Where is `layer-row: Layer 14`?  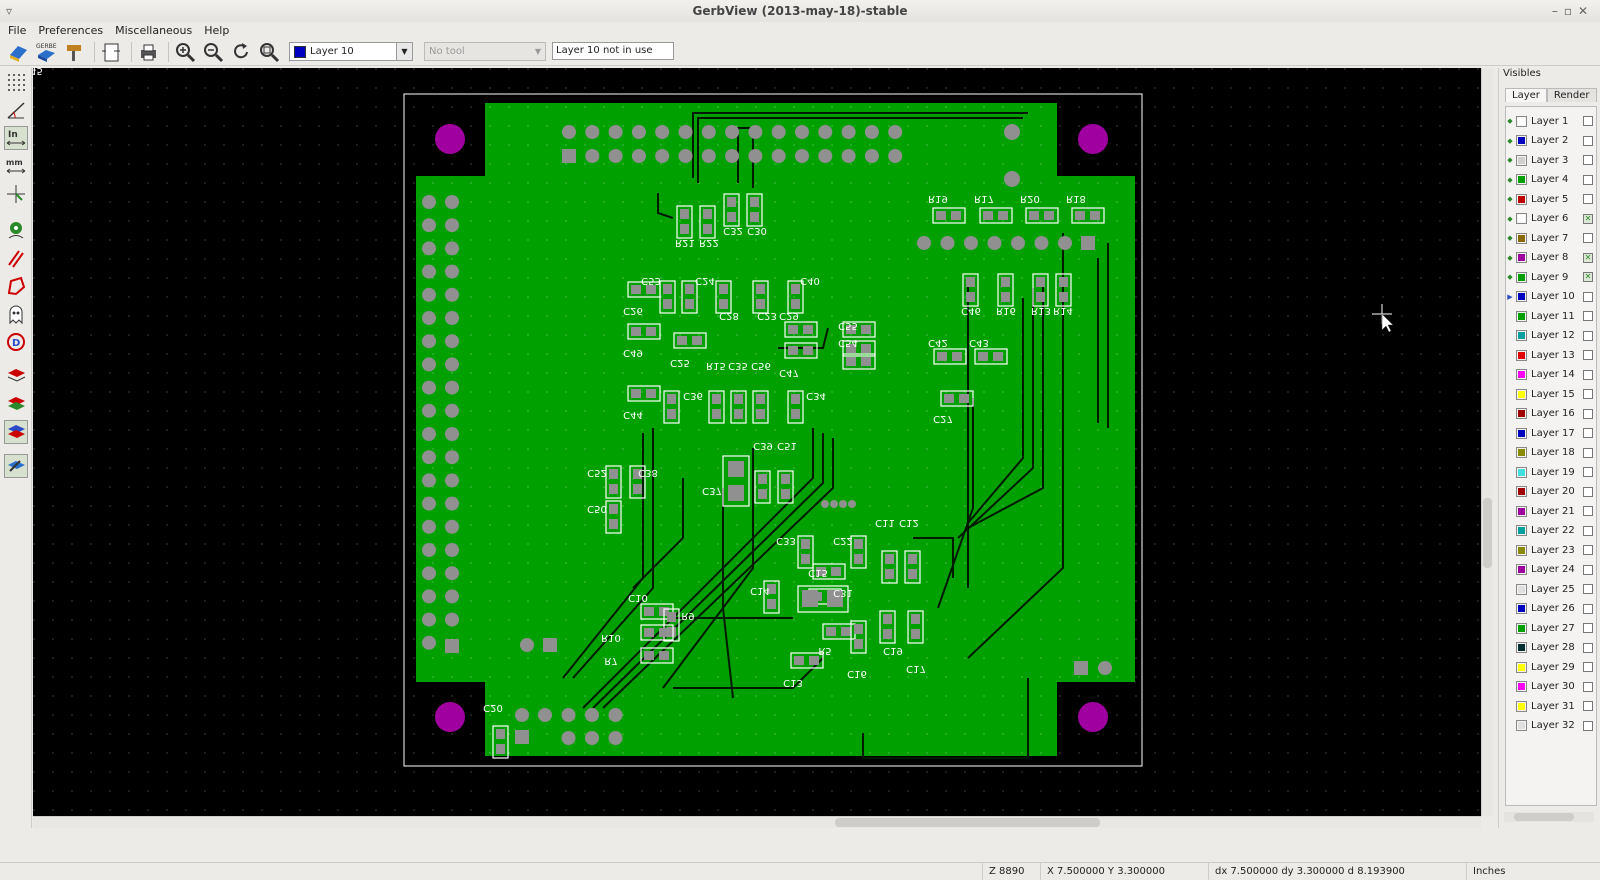
layer-row: Layer 14 is located at coordinates (1552, 375).